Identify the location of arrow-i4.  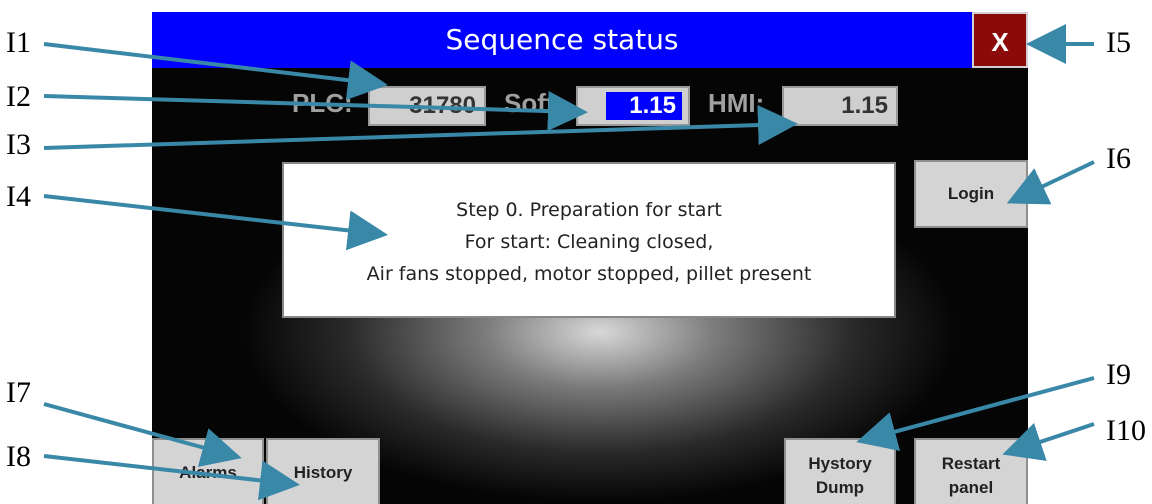
(215, 222).